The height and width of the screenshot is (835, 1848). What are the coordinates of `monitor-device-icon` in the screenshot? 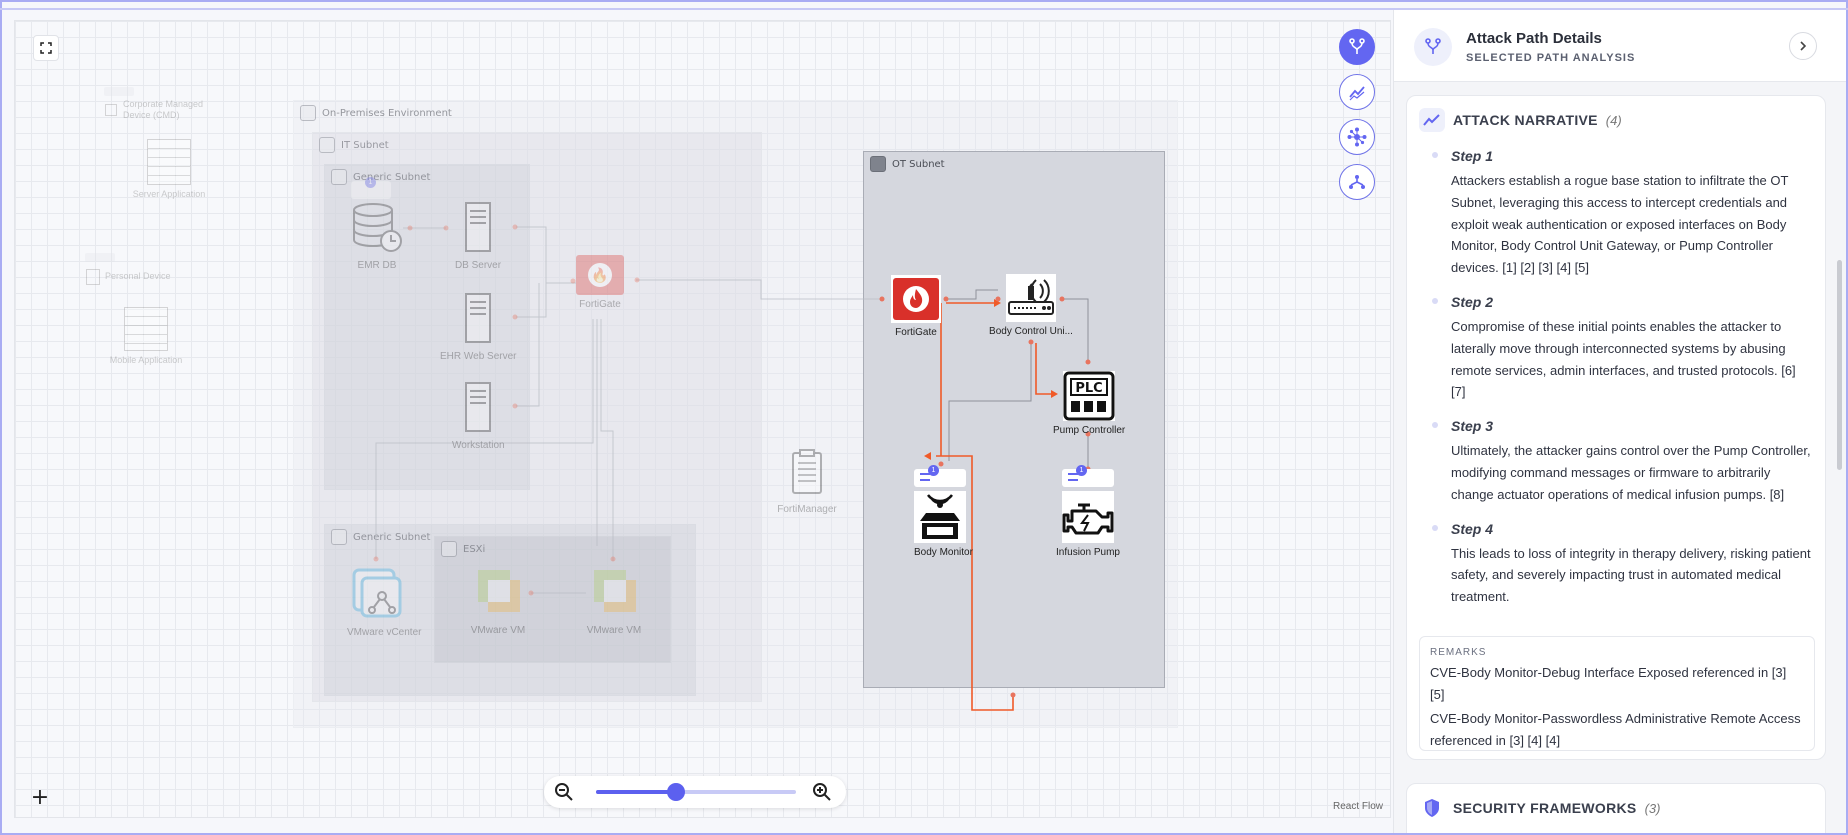 It's located at (940, 517).